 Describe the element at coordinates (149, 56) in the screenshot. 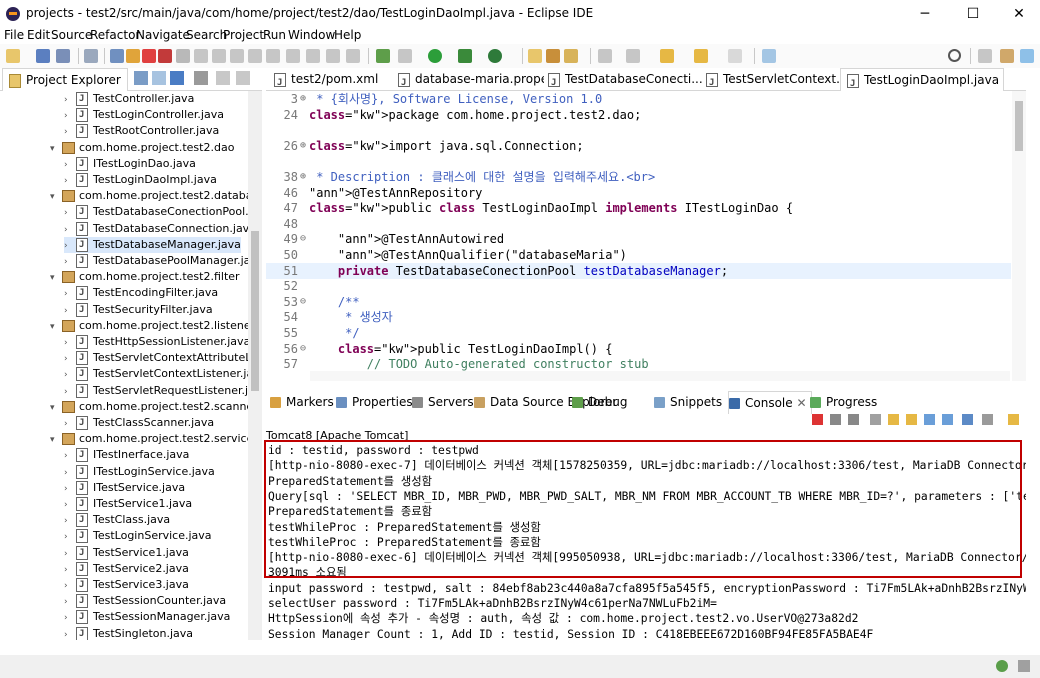

I see `suspend-icon` at that location.